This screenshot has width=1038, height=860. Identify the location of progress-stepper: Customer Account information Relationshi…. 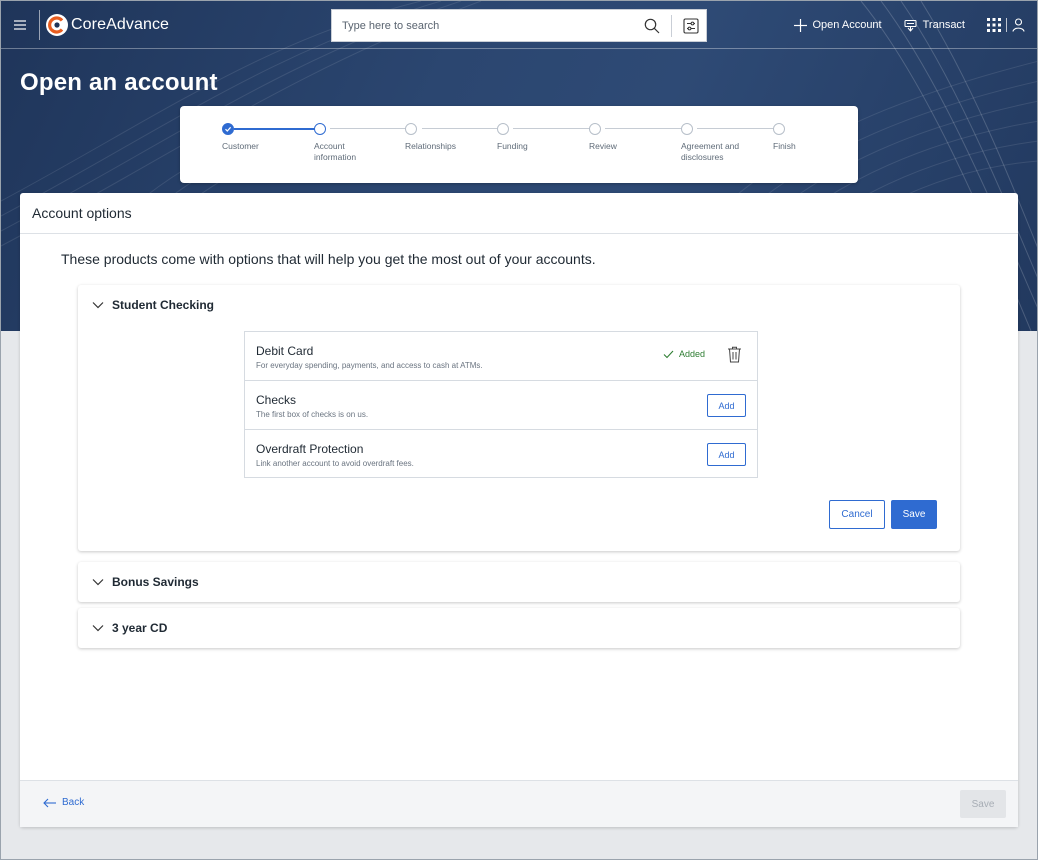
(519, 144).